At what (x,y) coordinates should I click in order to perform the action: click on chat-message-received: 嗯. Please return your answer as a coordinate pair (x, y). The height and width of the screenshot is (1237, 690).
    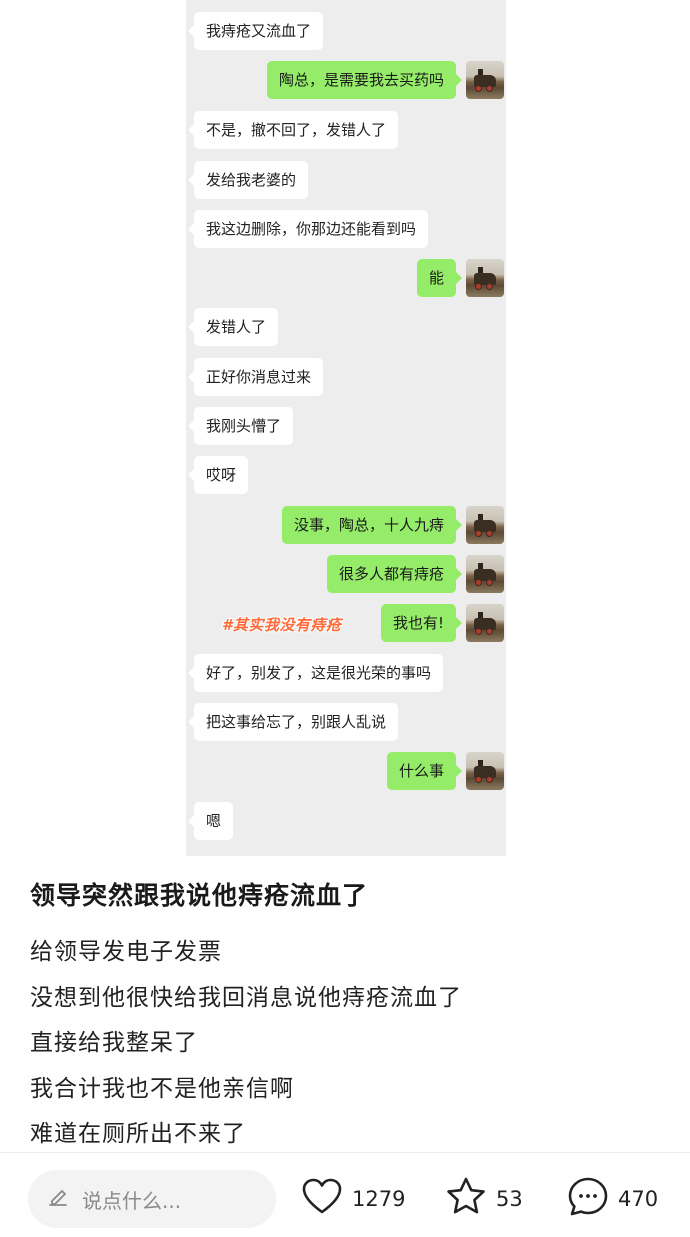
    Looking at the image, I should click on (346, 822).